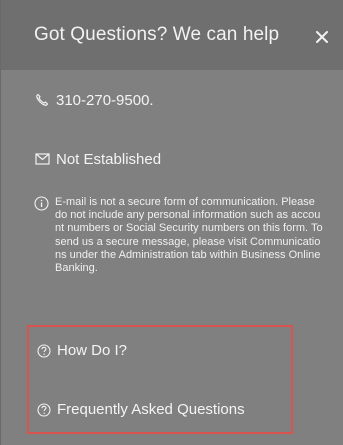 The height and width of the screenshot is (445, 343). Describe the element at coordinates (105, 100) in the screenshot. I see `phone-number: 310-270-9500.` at that location.